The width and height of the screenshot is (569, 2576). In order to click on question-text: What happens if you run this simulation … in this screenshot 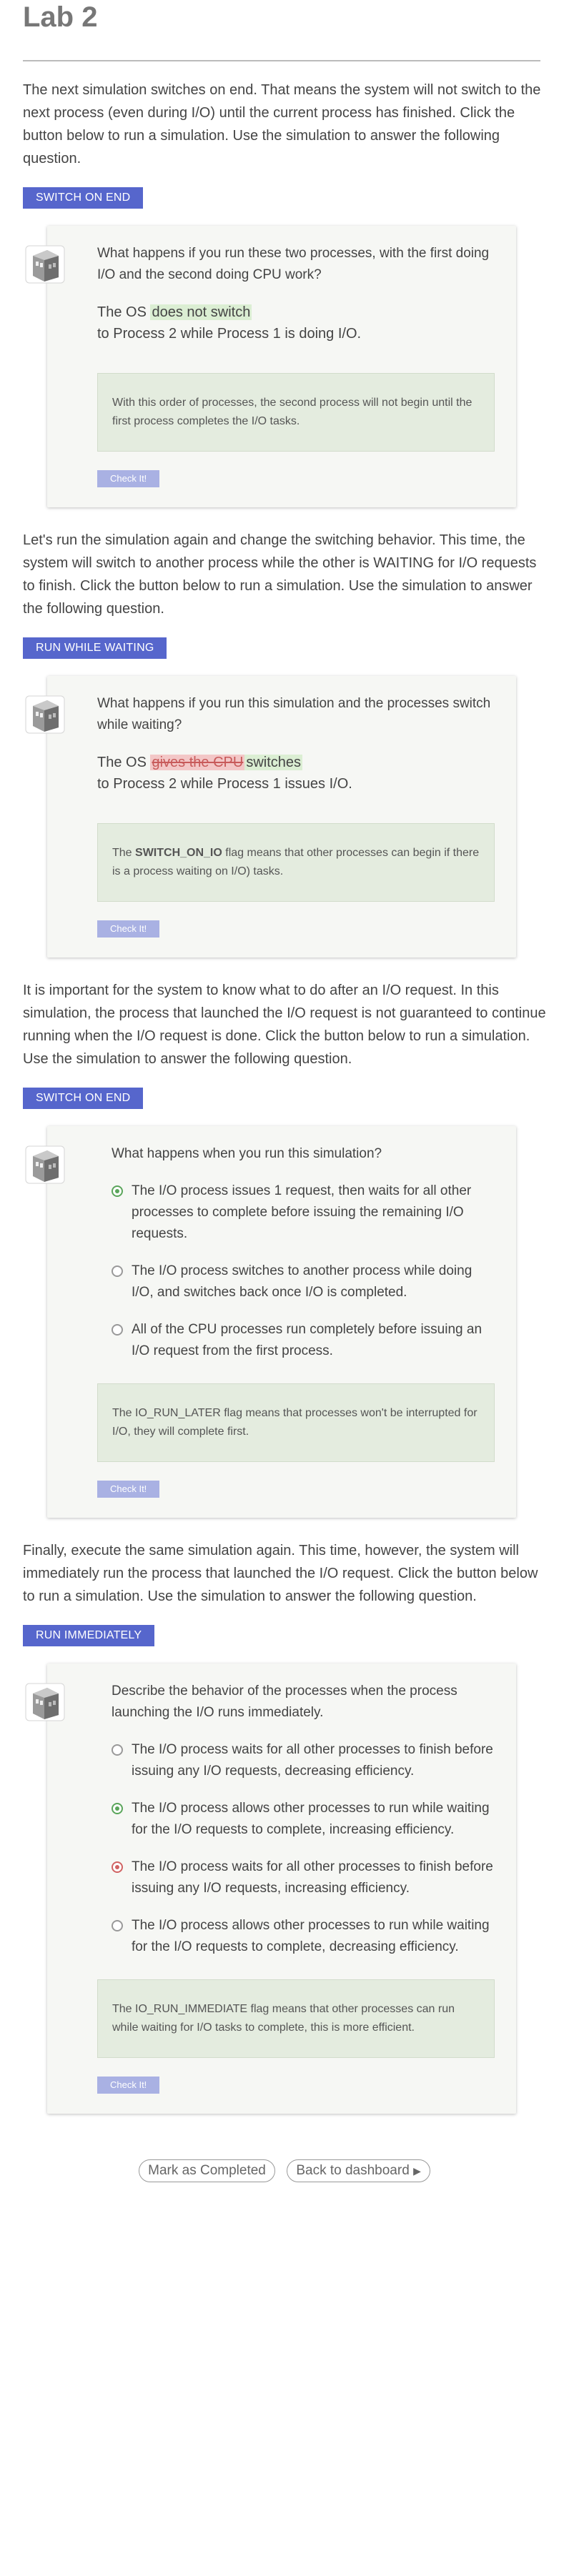, I will do `click(294, 714)`.